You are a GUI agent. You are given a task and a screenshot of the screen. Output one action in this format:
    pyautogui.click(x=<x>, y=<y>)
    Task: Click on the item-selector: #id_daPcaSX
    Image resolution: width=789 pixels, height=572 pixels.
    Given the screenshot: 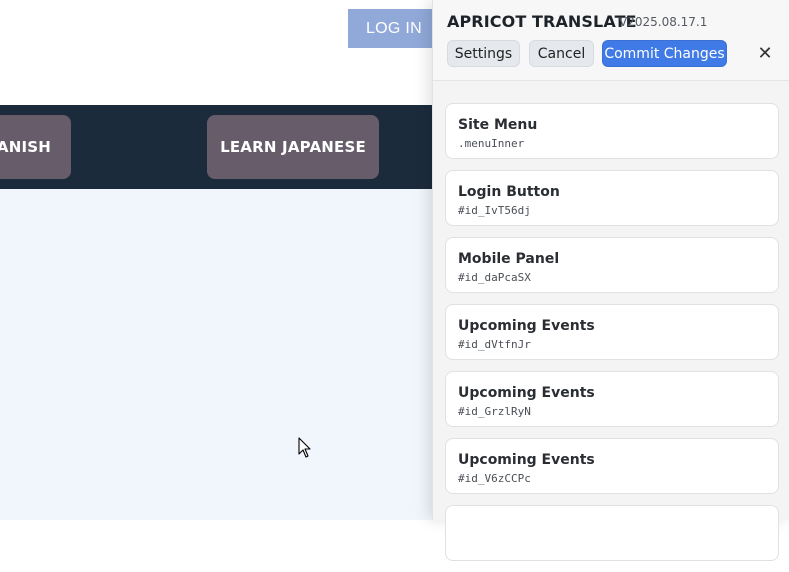 What is the action you would take?
    pyautogui.click(x=494, y=277)
    